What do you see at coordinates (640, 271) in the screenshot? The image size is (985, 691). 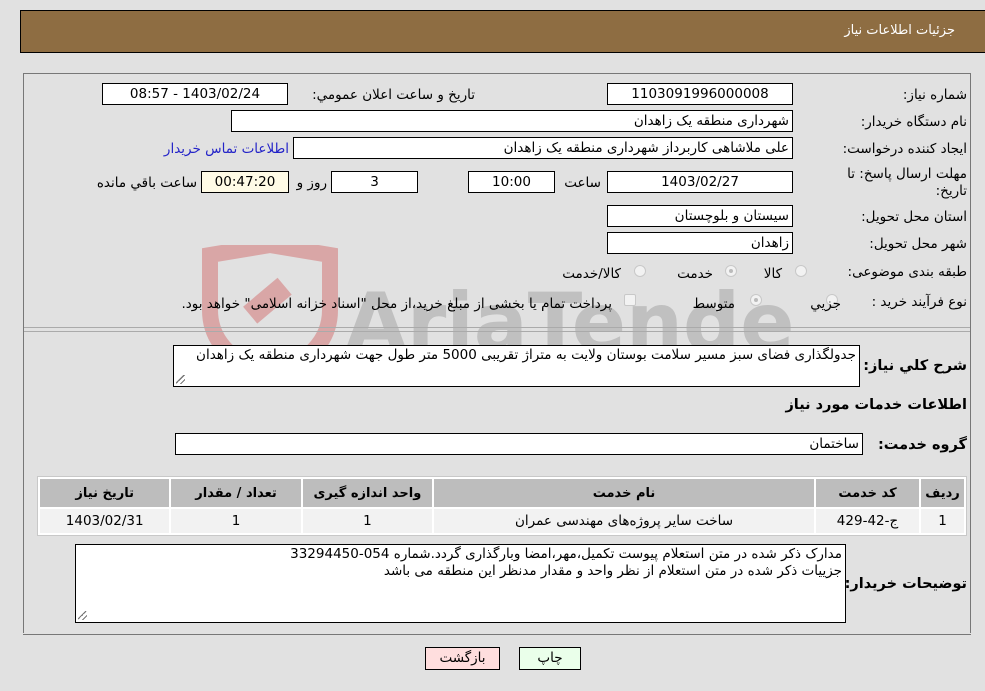 I see `category-radio-goods-service` at bounding box center [640, 271].